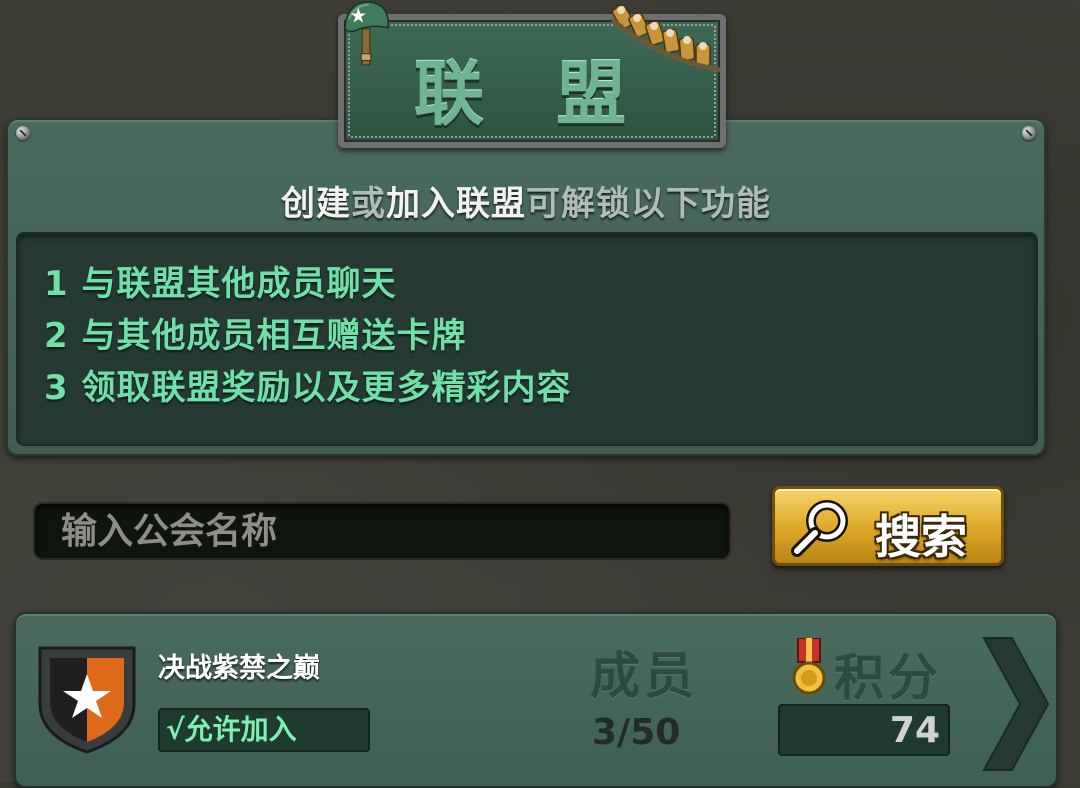 Image resolution: width=1080 pixels, height=788 pixels. What do you see at coordinates (382, 531) in the screenshot?
I see `search-input: 输入公会名称` at bounding box center [382, 531].